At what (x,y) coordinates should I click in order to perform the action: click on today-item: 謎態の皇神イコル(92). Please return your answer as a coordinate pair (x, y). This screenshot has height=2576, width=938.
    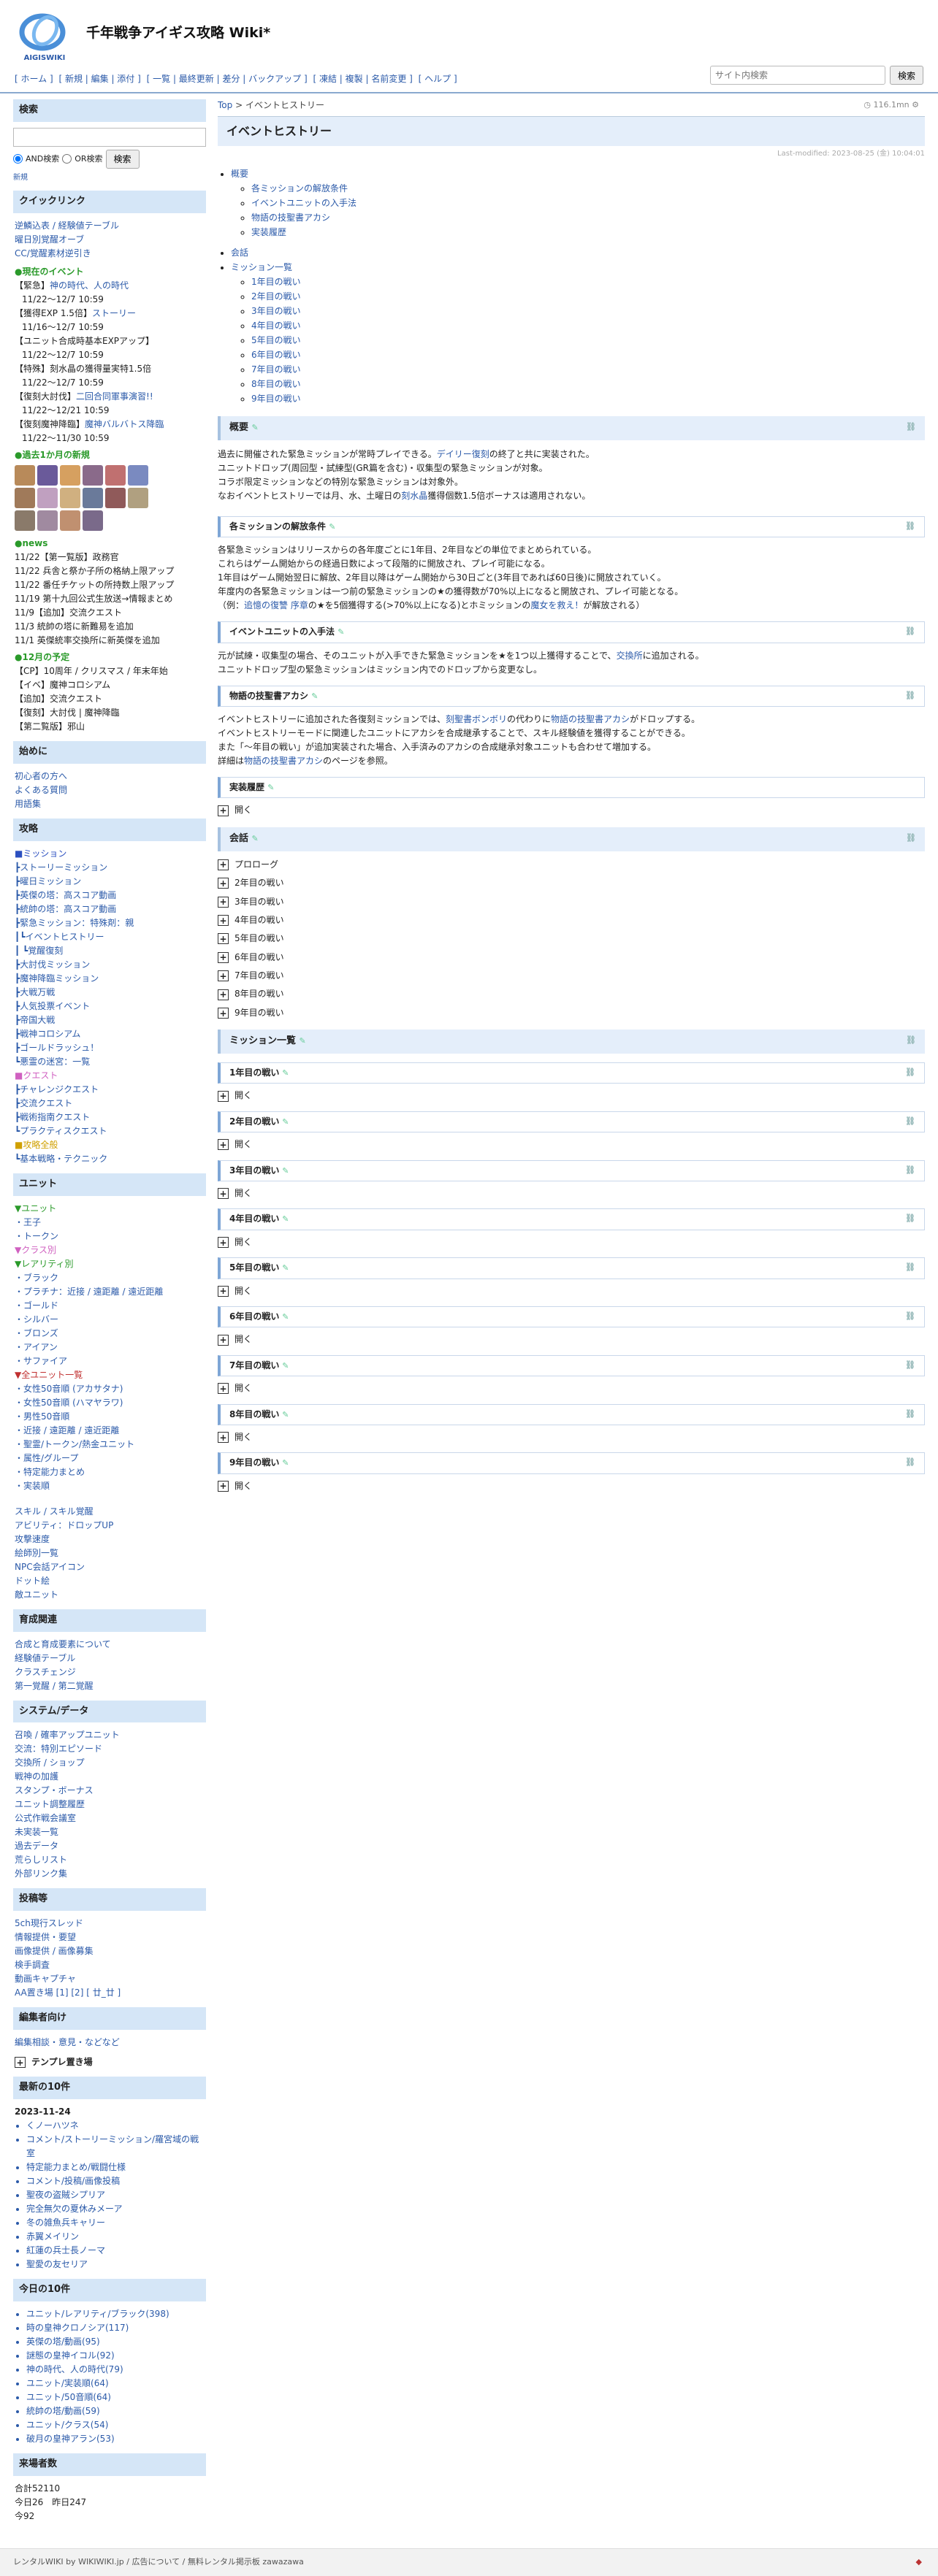
    Looking at the image, I should click on (115, 2356).